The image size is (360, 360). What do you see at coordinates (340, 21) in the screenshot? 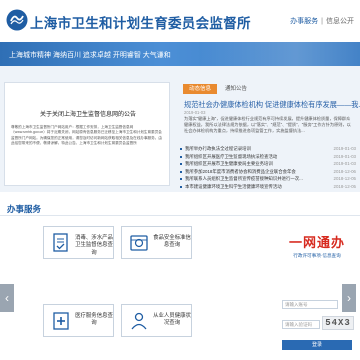
I see `link-disclosure: 信息公开` at bounding box center [340, 21].